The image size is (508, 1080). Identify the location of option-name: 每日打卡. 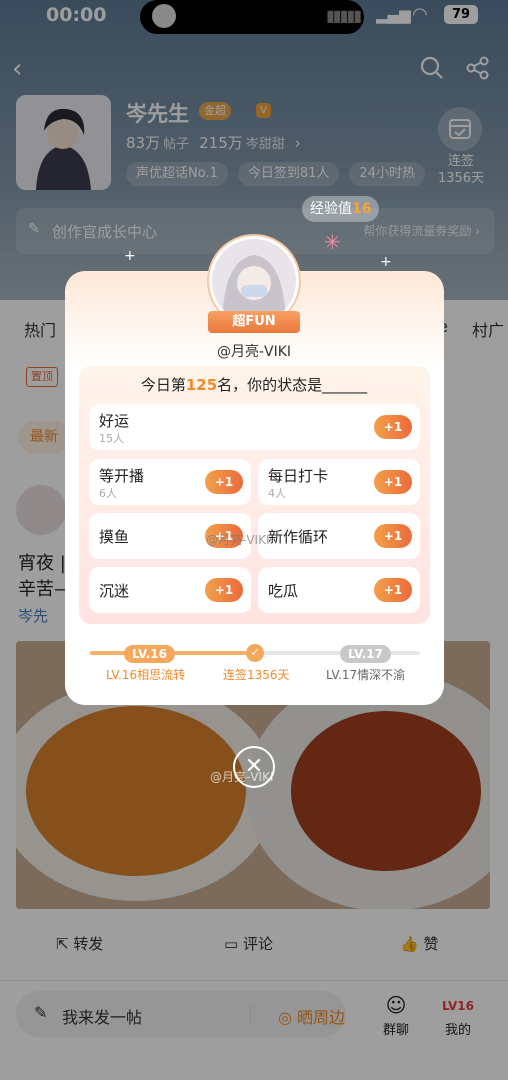
(298, 476).